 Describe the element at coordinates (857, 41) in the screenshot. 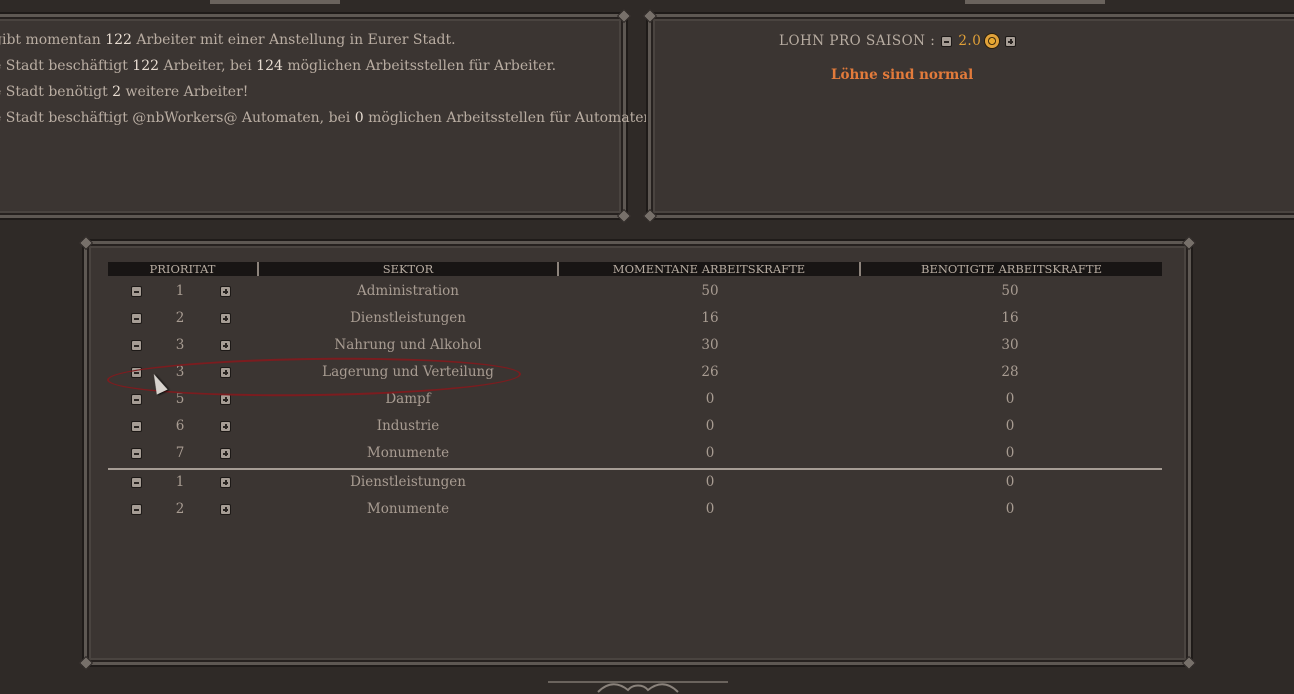

I see `wage-label: LOHN PRO SAISON :` at that location.